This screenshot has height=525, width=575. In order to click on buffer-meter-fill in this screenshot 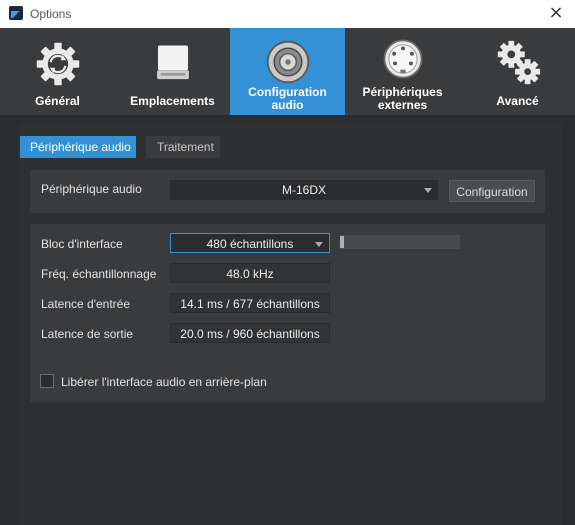, I will do `click(342, 242)`.